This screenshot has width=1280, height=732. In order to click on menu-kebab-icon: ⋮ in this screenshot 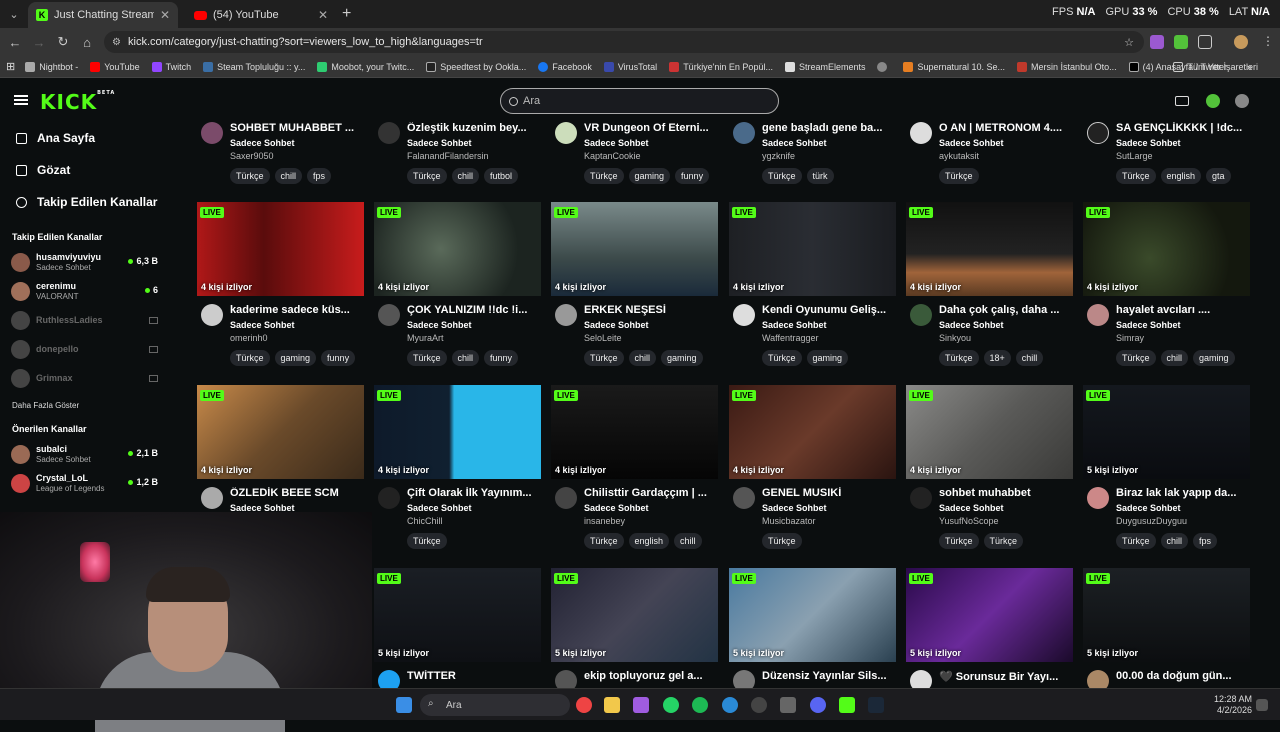, I will do `click(1268, 41)`.